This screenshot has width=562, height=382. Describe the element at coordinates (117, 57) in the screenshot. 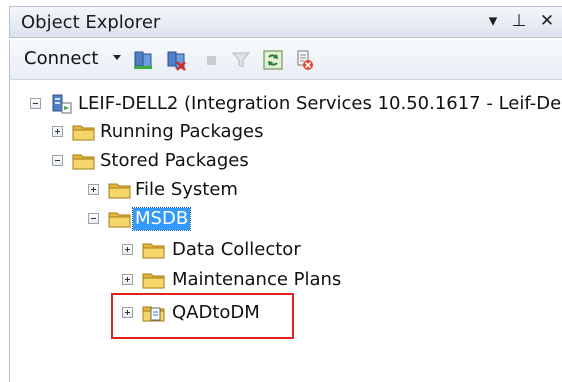

I see `connect-dropdown-icon` at that location.